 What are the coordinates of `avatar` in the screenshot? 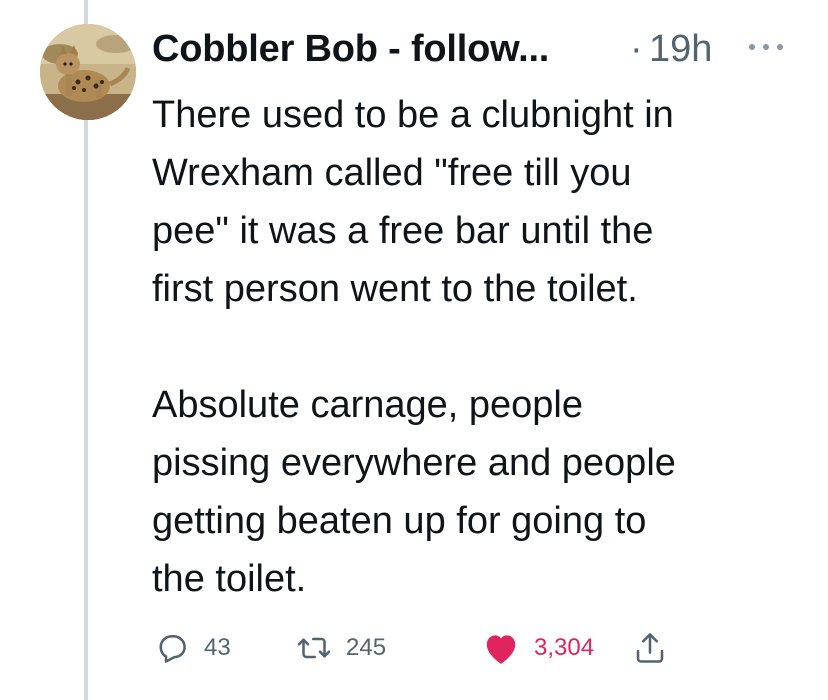 It's located at (88, 72).